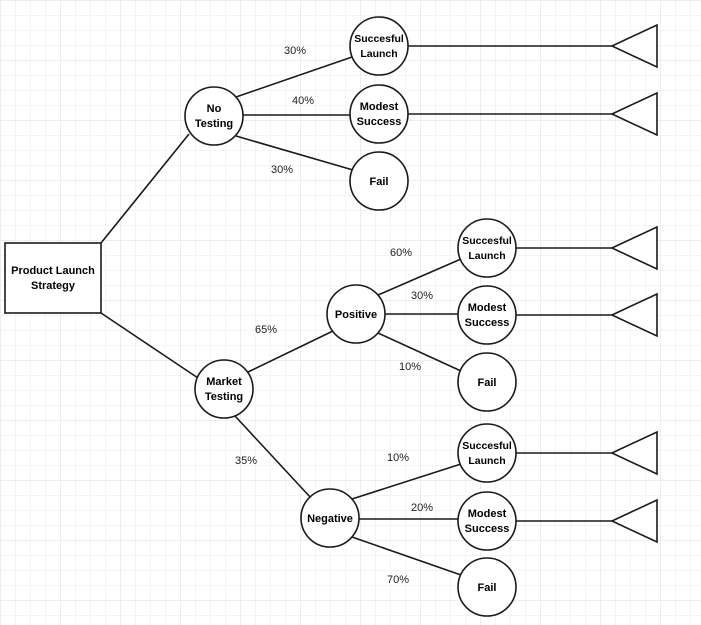 This screenshot has width=701, height=625. Describe the element at coordinates (487, 383) in the screenshot. I see `node-pos-fail-label: Fail` at that location.